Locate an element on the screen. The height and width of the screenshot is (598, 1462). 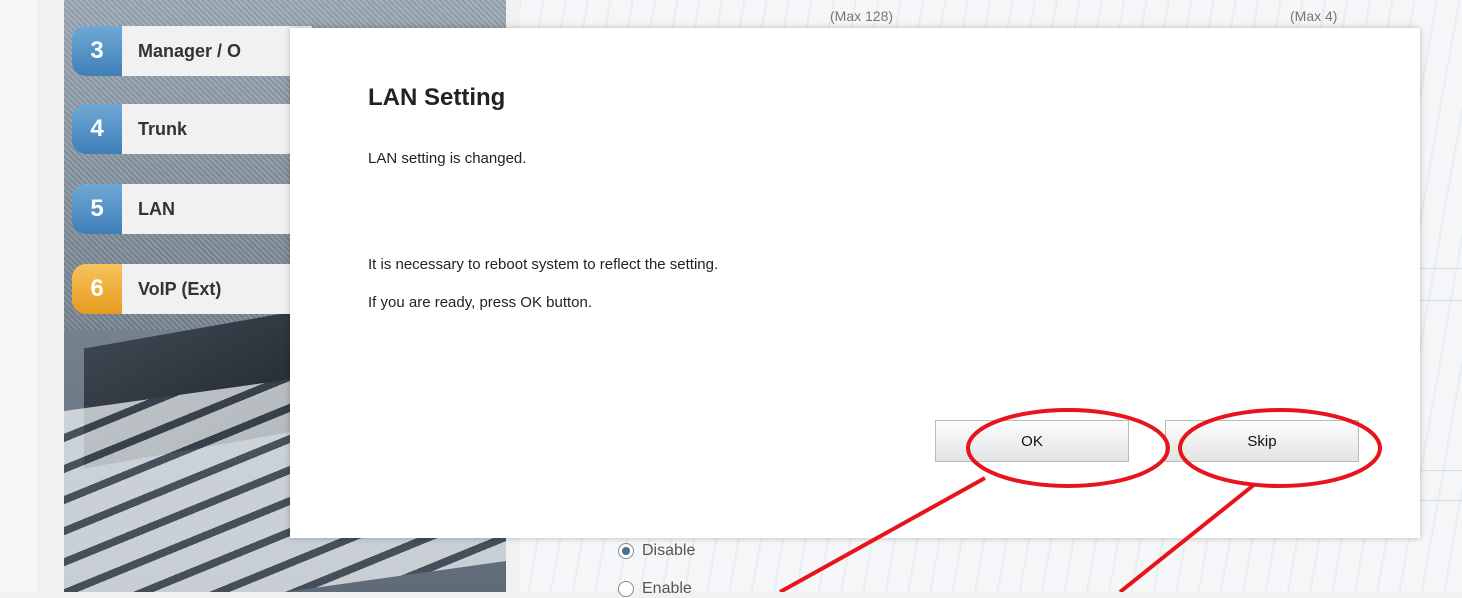
step-number: 6 is located at coordinates (97, 289).